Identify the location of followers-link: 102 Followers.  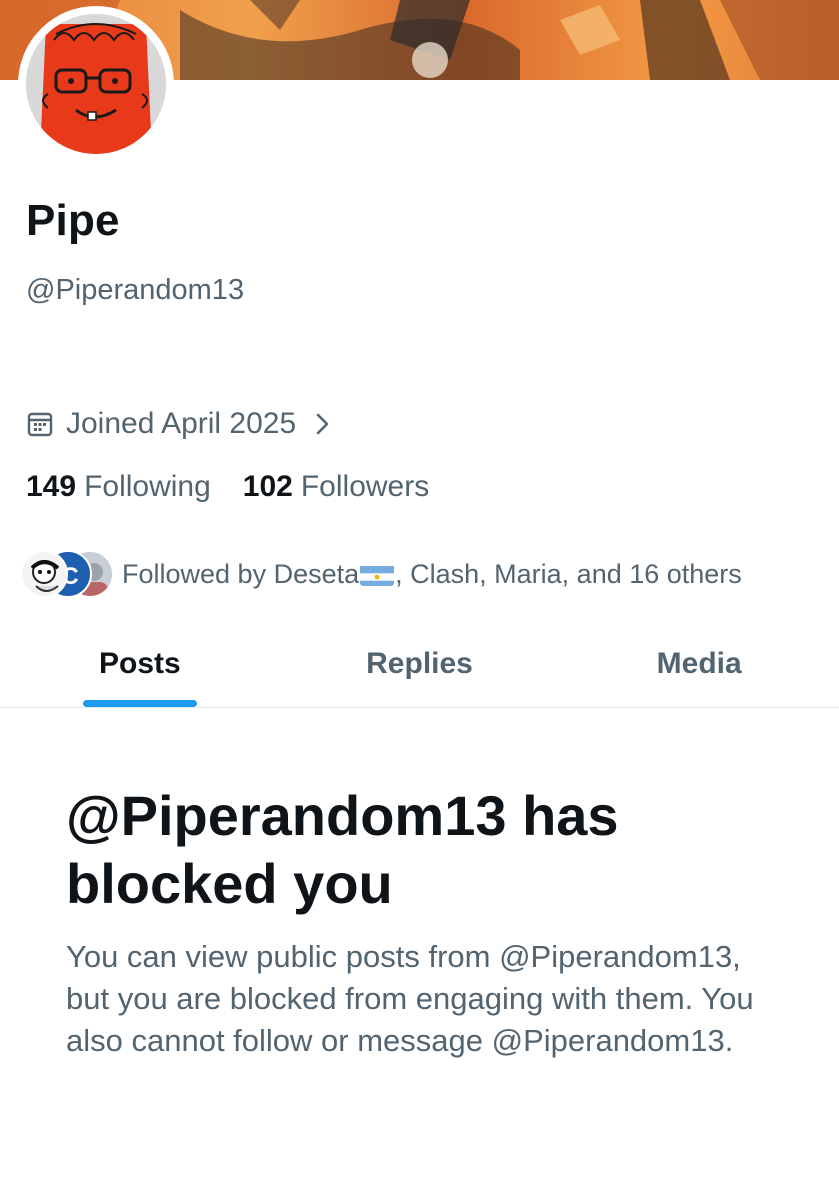
(336, 487).